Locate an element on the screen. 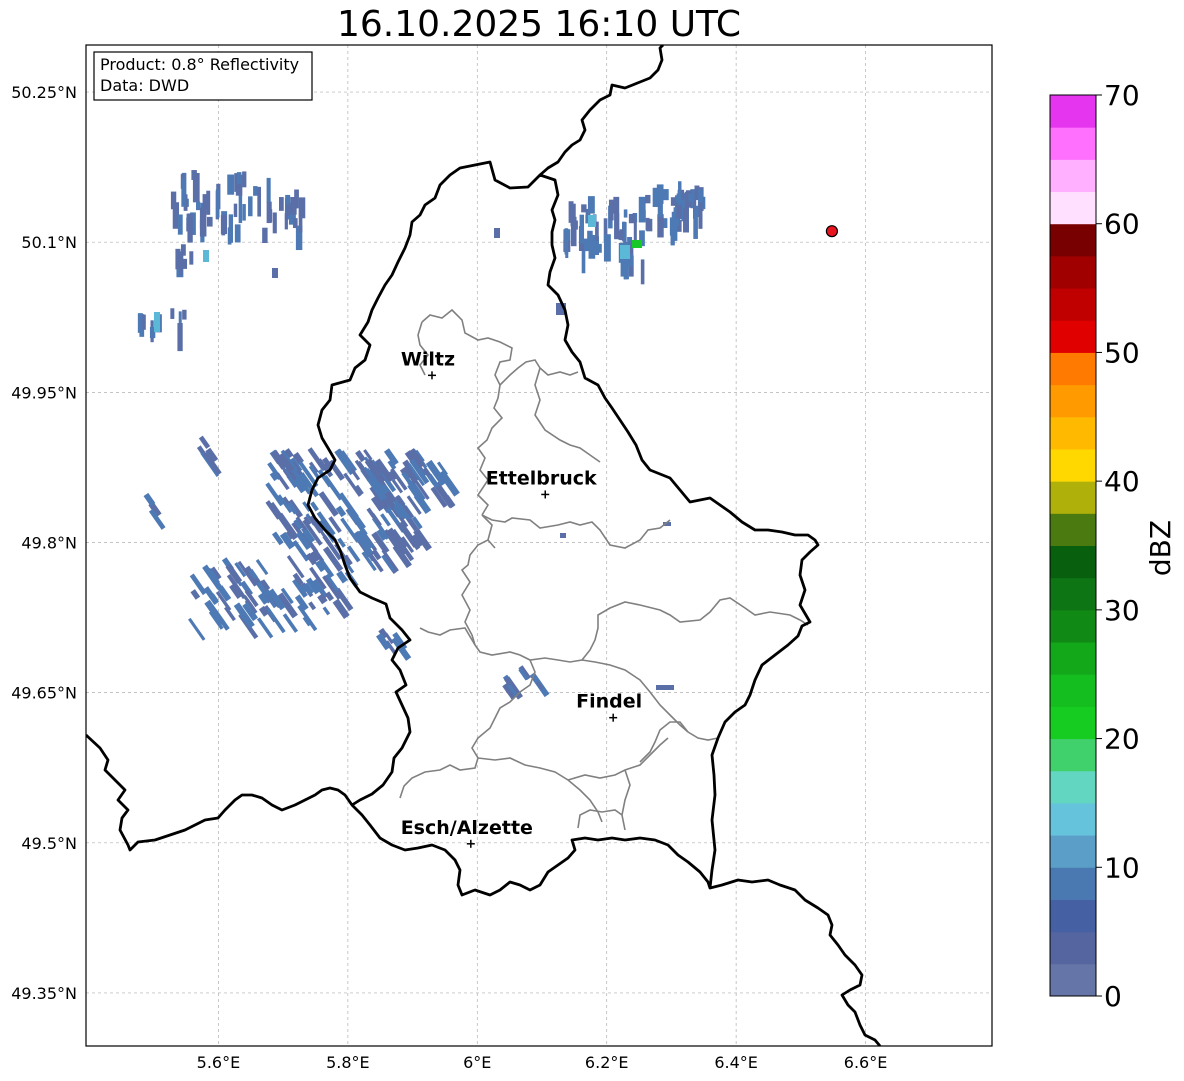 This screenshot has height=1081, width=1184. colorbar-tick-label: 70 is located at coordinates (1122, 95).